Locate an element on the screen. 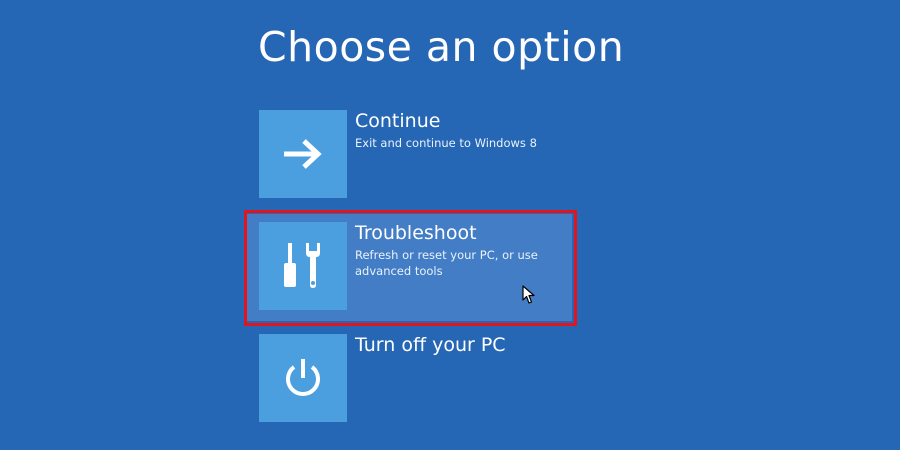 The width and height of the screenshot is (900, 450). troubleshoot-label: Troubleshoot is located at coordinates (416, 233).